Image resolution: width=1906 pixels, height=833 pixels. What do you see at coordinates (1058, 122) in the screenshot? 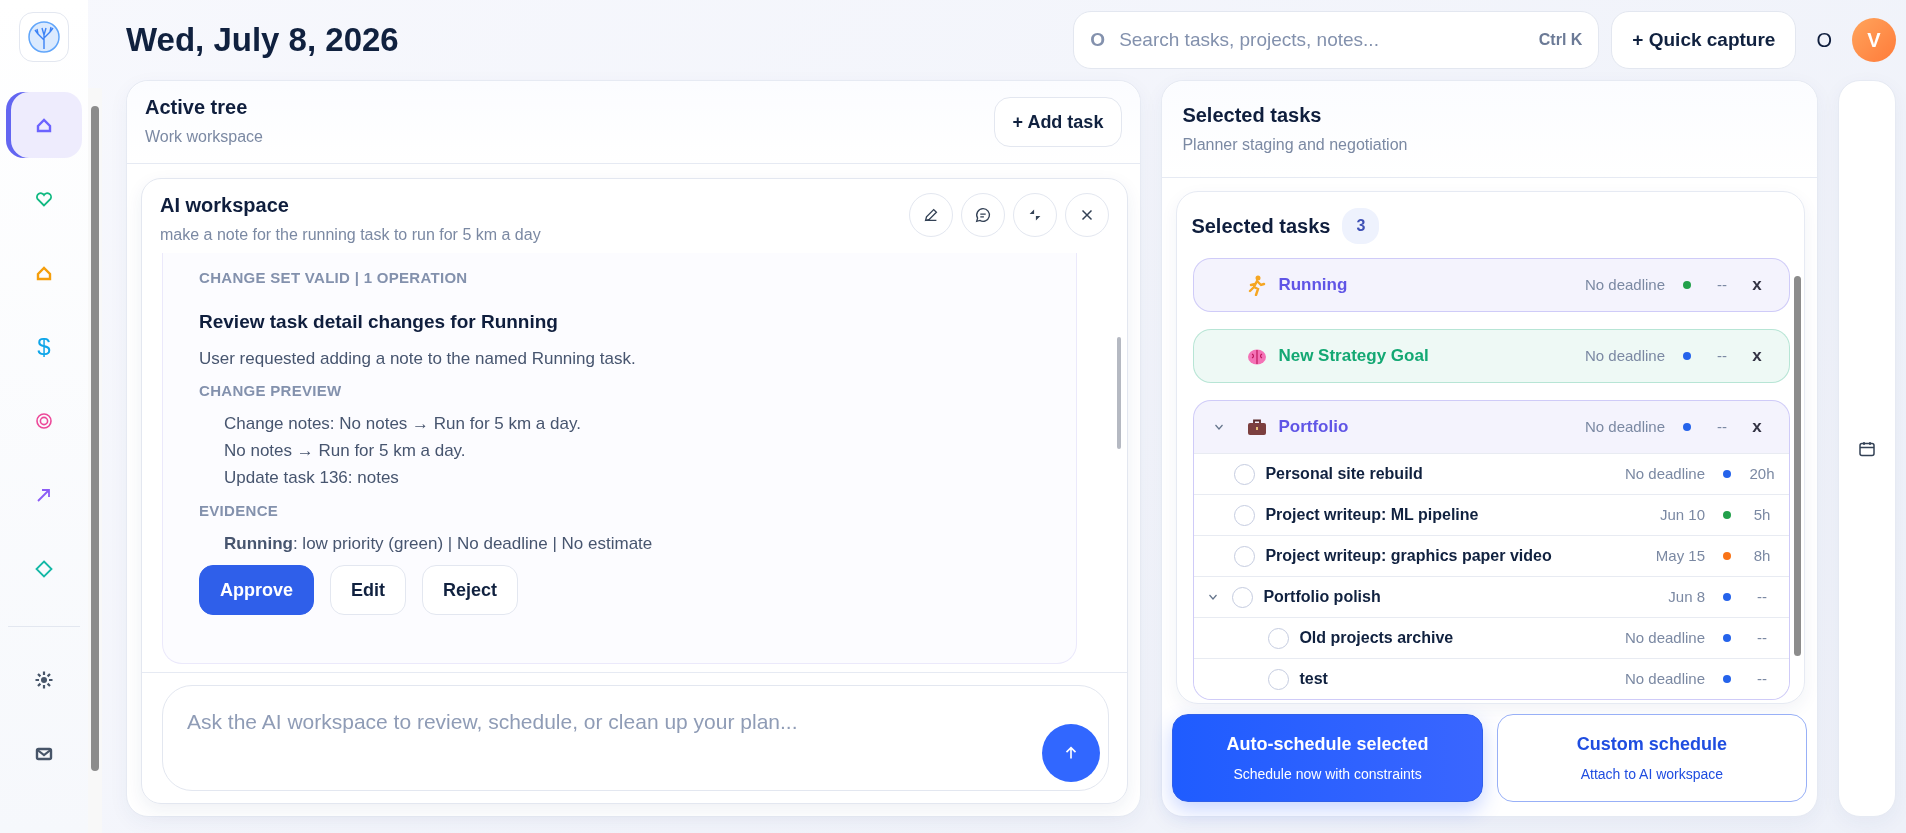
I see `add-task-button: + Add task` at bounding box center [1058, 122].